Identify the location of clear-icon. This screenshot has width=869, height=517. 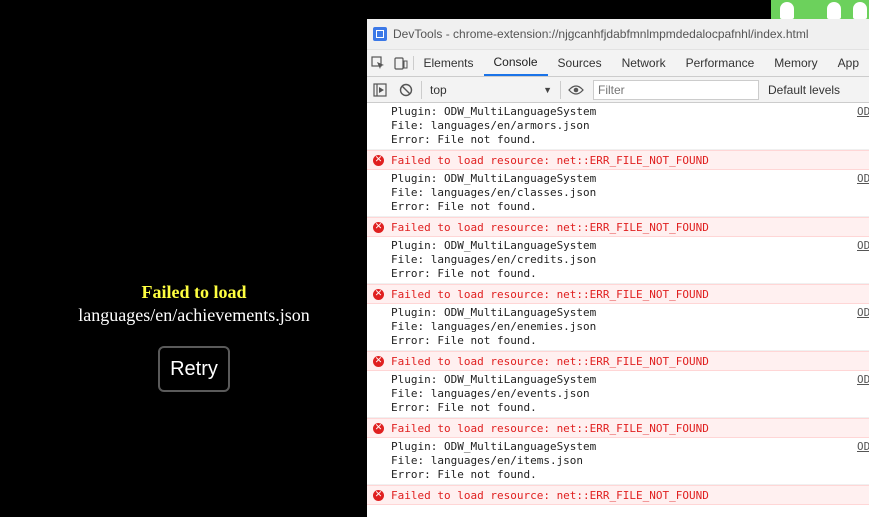
(406, 89).